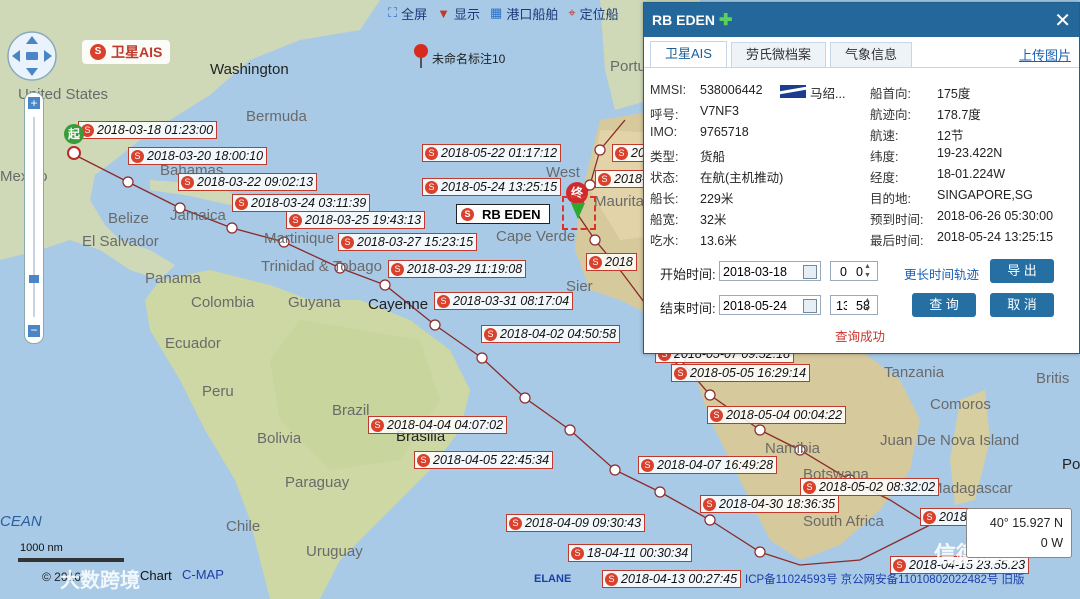  What do you see at coordinates (725, 20) in the screenshot?
I see `plus-icon: ✚` at bounding box center [725, 20].